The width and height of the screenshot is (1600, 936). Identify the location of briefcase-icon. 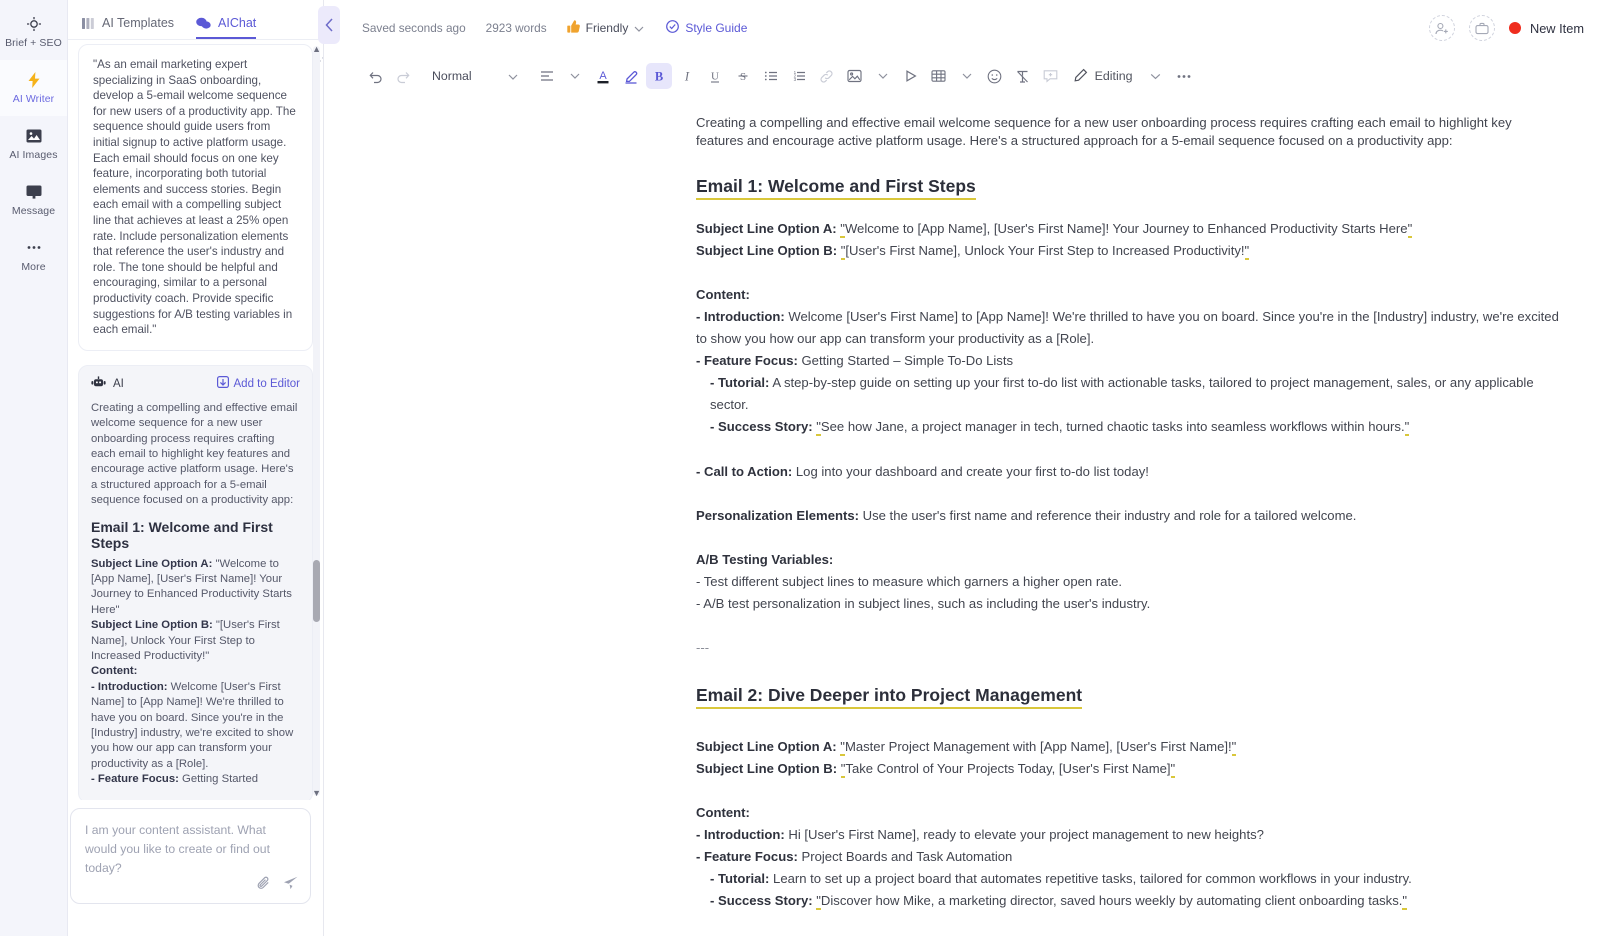
(1481, 28).